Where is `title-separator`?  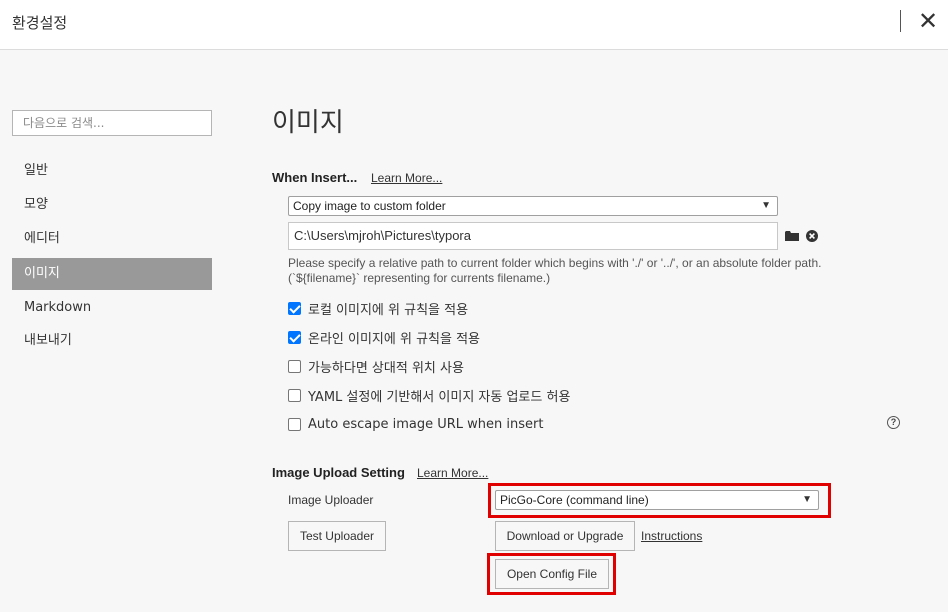 title-separator is located at coordinates (900, 21).